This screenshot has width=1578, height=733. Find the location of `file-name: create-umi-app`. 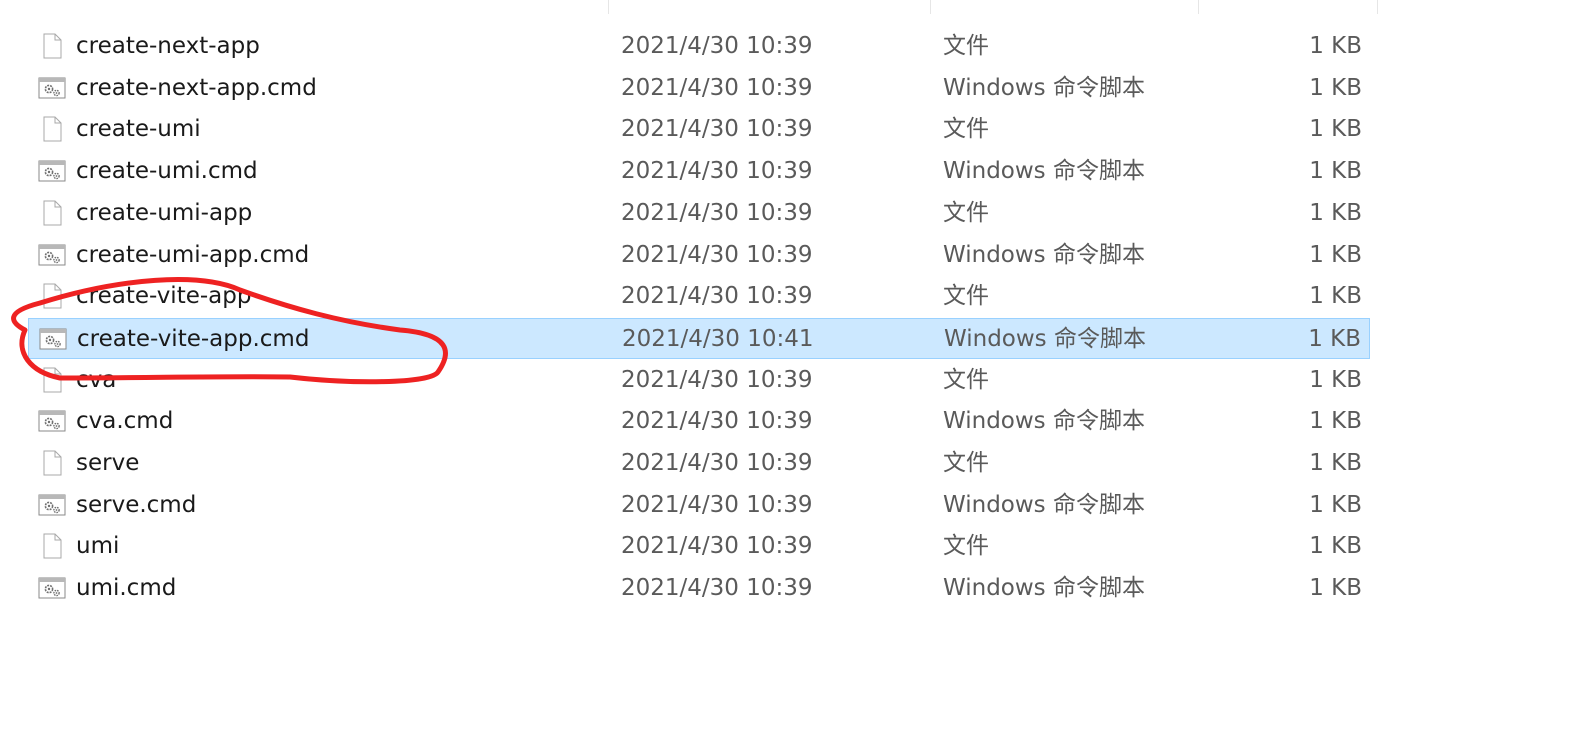

file-name: create-umi-app is located at coordinates (164, 213).